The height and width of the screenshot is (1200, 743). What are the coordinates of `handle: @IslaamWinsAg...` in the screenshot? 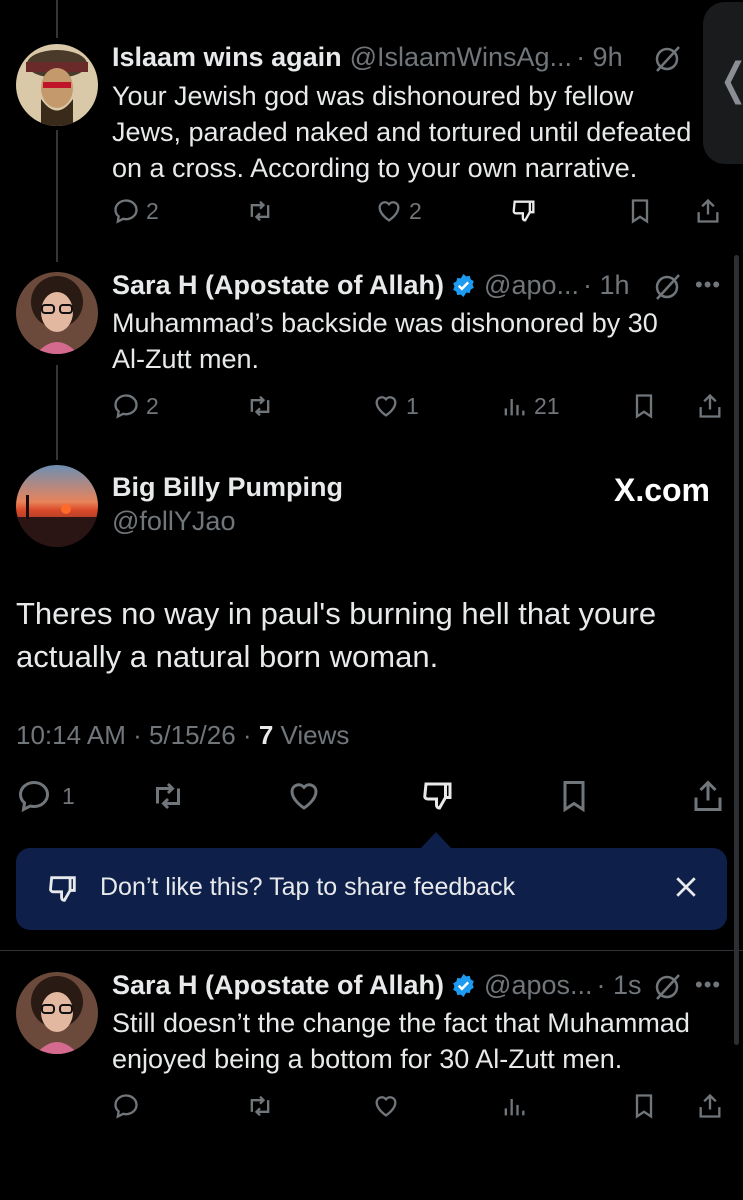 It's located at (461, 57).